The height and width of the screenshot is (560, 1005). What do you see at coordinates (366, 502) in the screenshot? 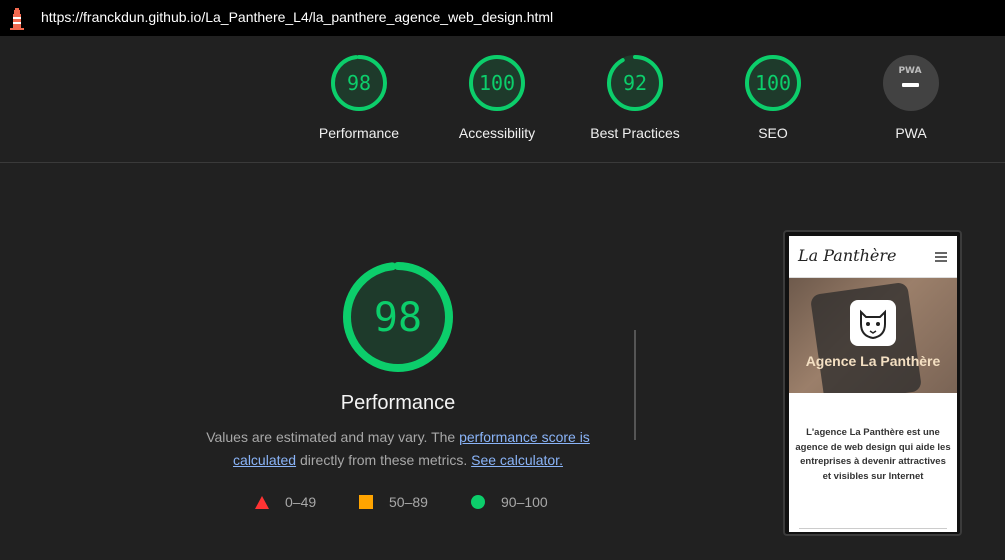
I see `square-icon` at bounding box center [366, 502].